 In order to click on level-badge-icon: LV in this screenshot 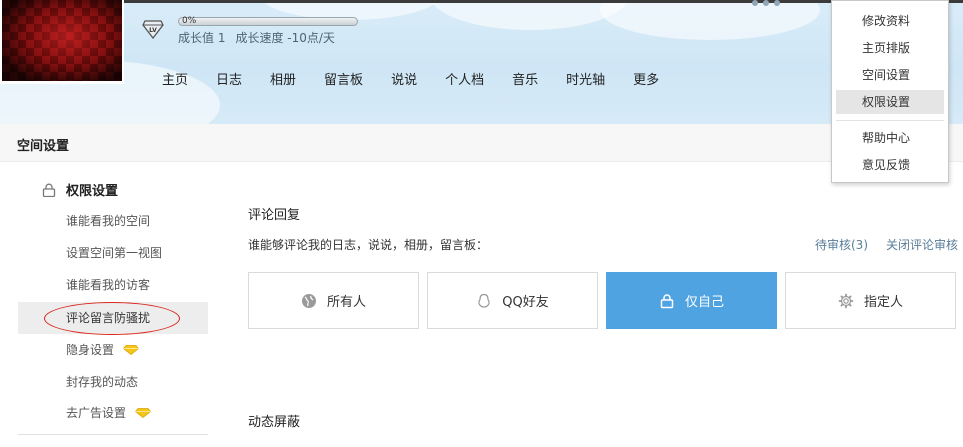, I will do `click(153, 27)`.